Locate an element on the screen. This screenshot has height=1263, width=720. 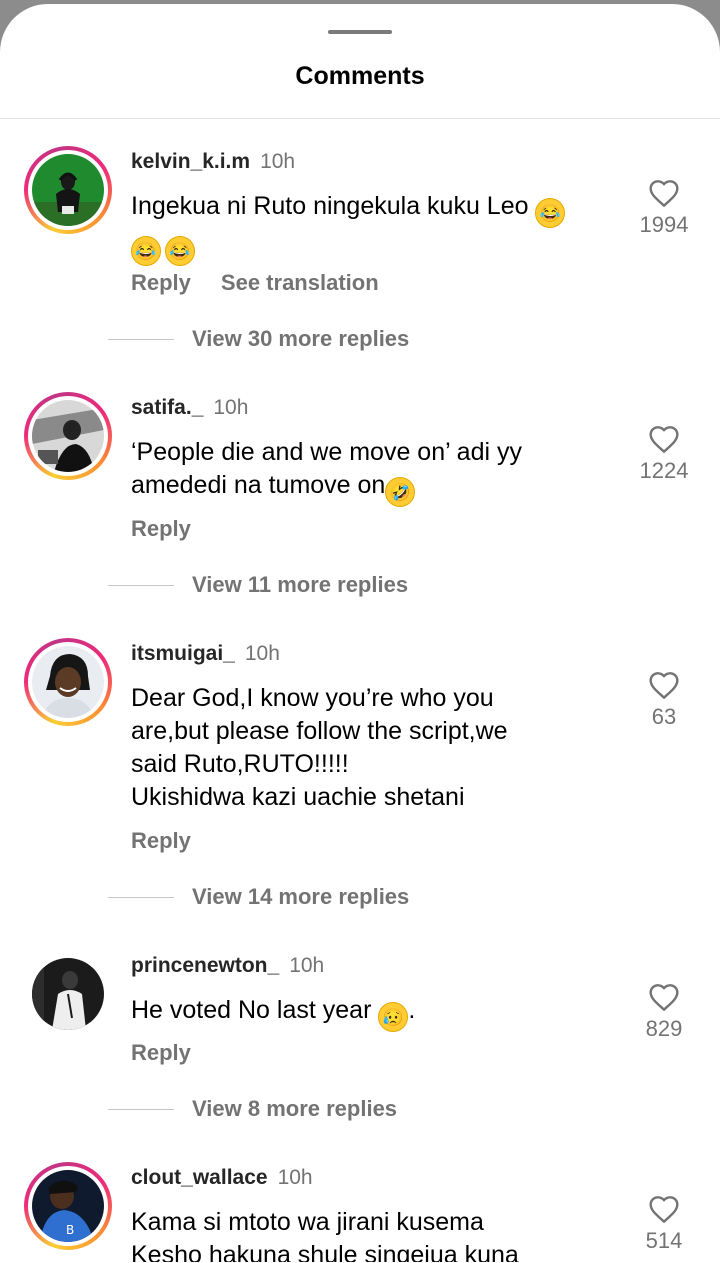
like-count: 1224 is located at coordinates (664, 470).